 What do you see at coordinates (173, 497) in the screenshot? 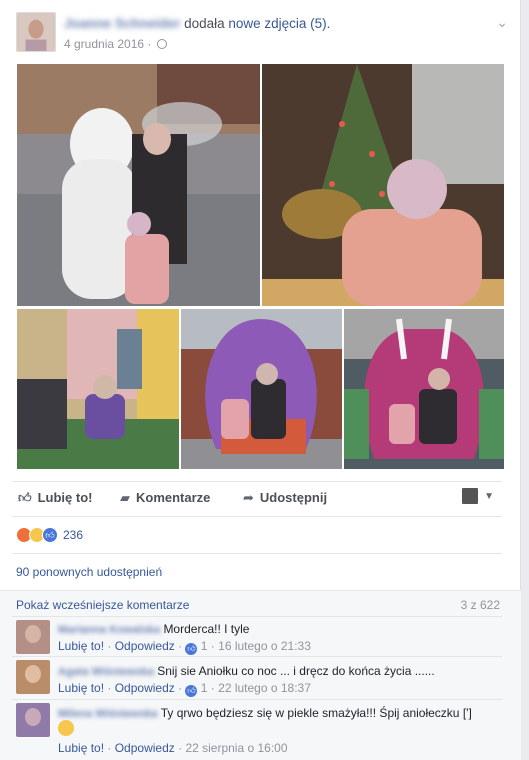
I see `comment-label: Komentarze` at bounding box center [173, 497].